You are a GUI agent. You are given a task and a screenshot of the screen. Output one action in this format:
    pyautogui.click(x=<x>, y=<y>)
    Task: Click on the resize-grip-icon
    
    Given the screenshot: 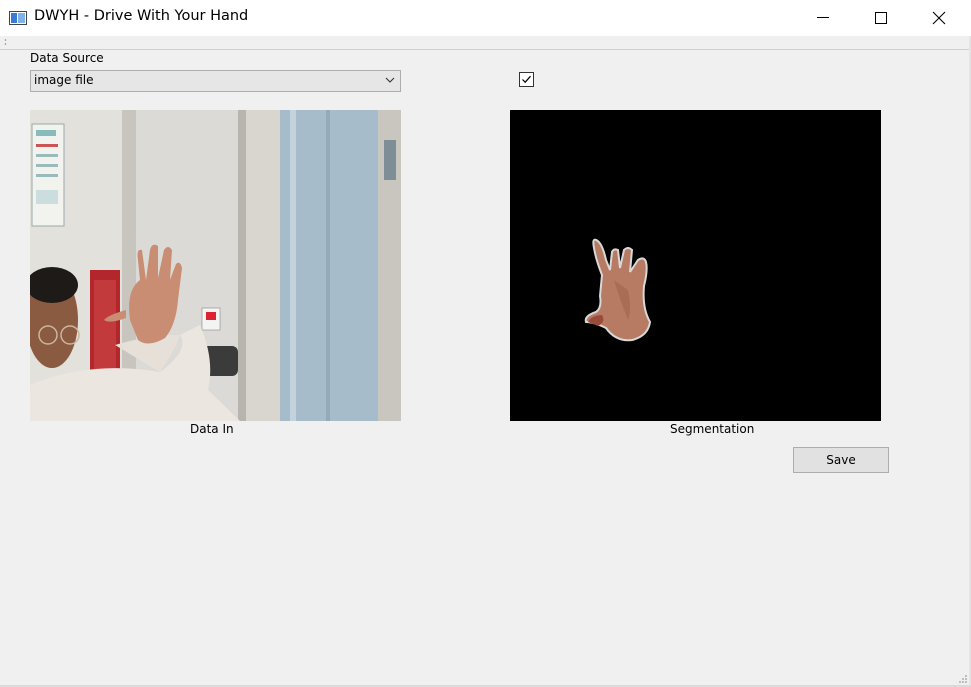 What is the action you would take?
    pyautogui.click(x=963, y=679)
    